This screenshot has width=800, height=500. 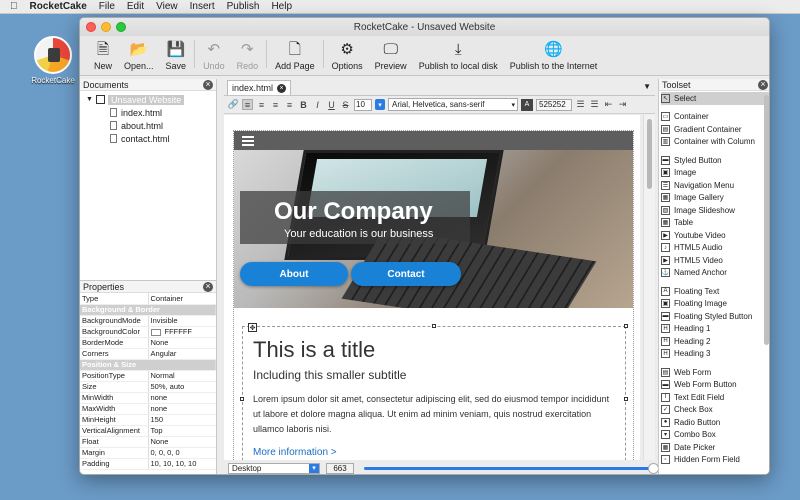 I want to click on property-row: Corners Angular, so click(x=148, y=354).